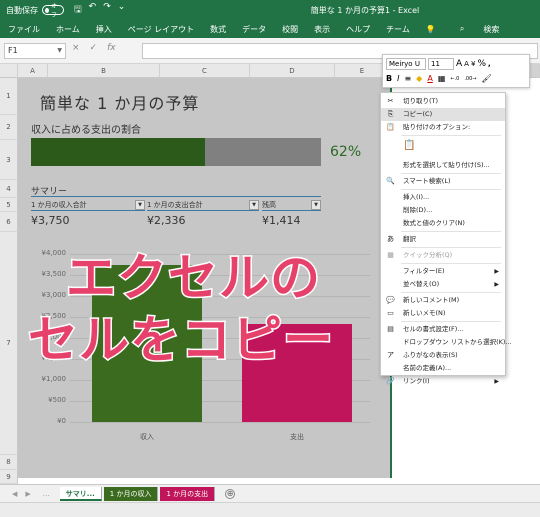 Image resolution: width=540 pixels, height=517 pixels. What do you see at coordinates (479, 29) in the screenshot?
I see `search-box: ⌕ 検索` at bounding box center [479, 29].